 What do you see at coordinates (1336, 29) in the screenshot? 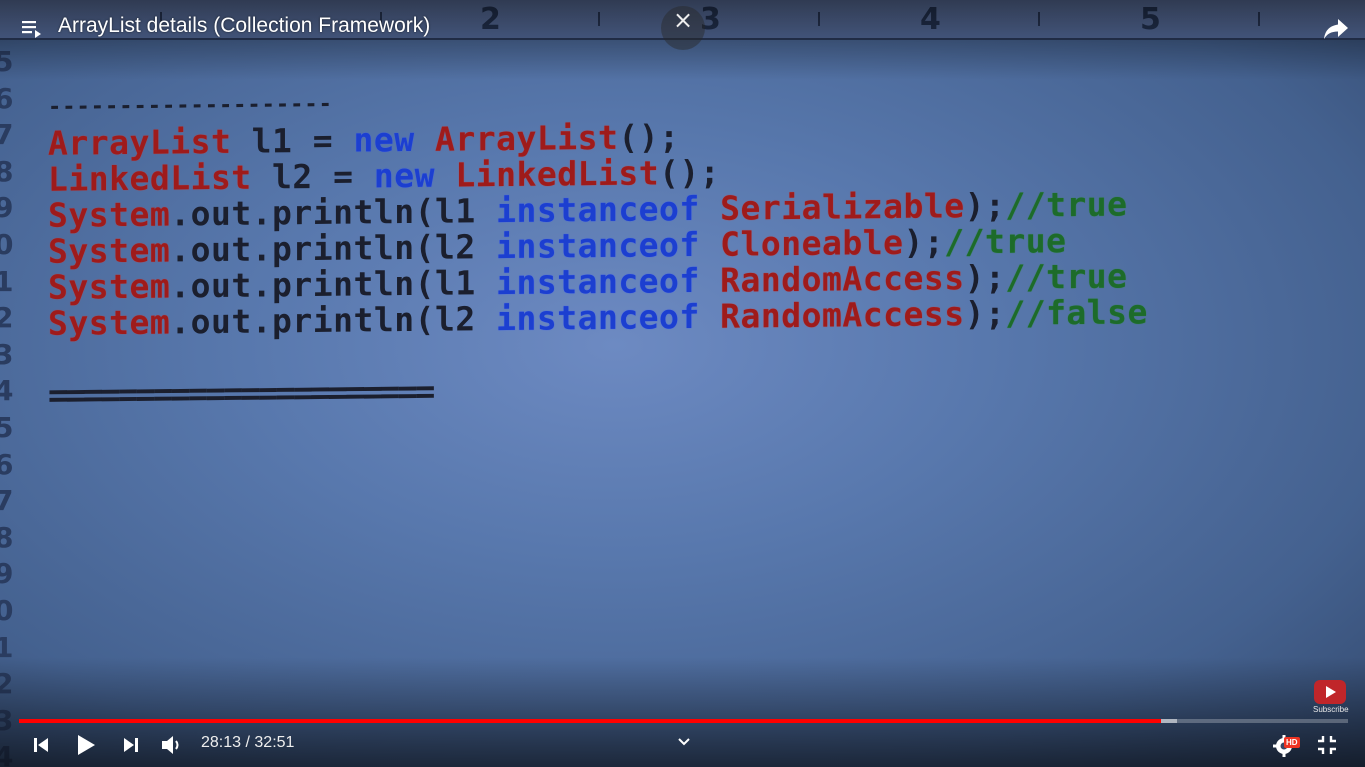
I see `share-icon` at bounding box center [1336, 29].